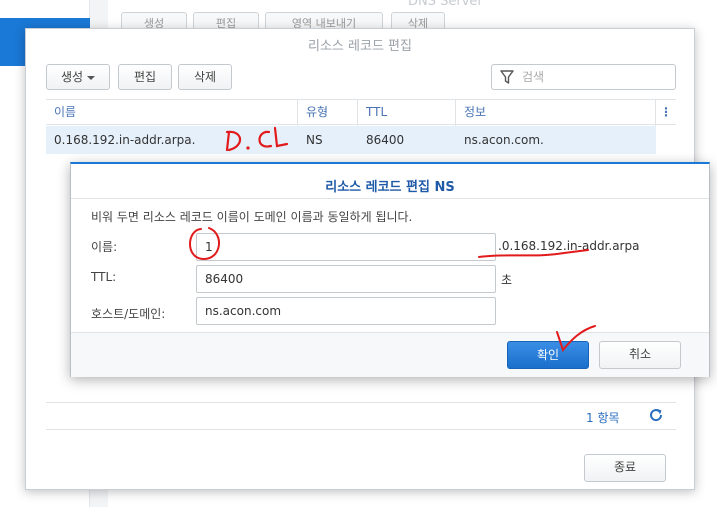 This screenshot has width=717, height=507. What do you see at coordinates (385, 140) in the screenshot?
I see `cell-ttl: 86400` at bounding box center [385, 140].